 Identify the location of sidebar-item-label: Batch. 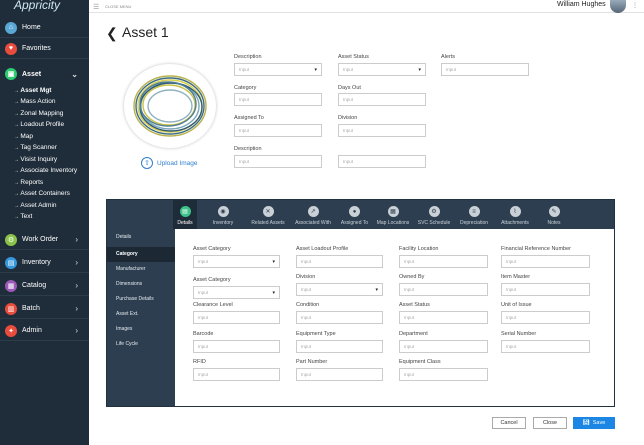
(31, 308).